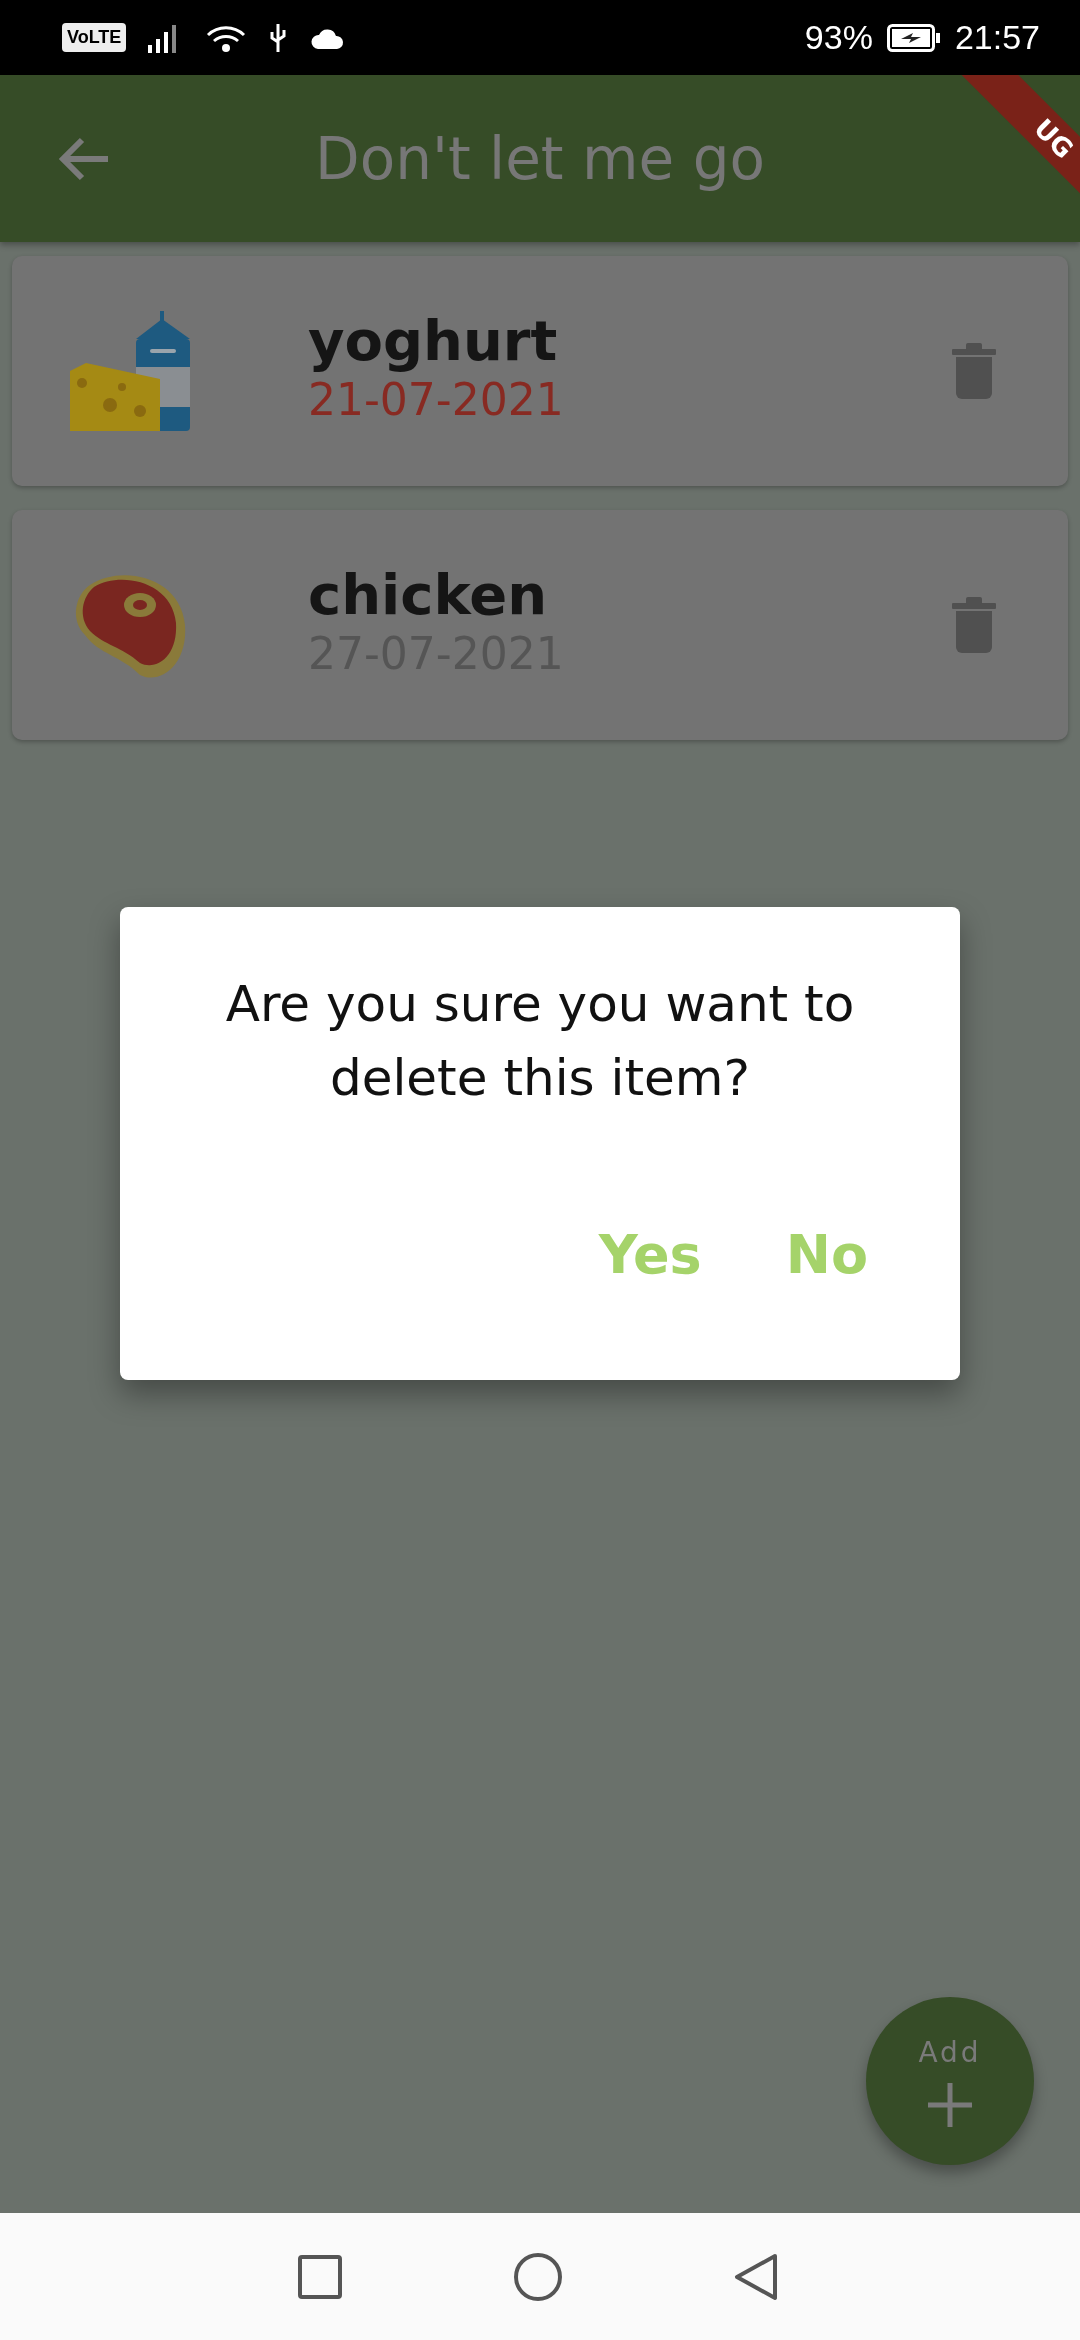  Describe the element at coordinates (436, 400) in the screenshot. I see `expiry-date: 21-07-2021` at that location.